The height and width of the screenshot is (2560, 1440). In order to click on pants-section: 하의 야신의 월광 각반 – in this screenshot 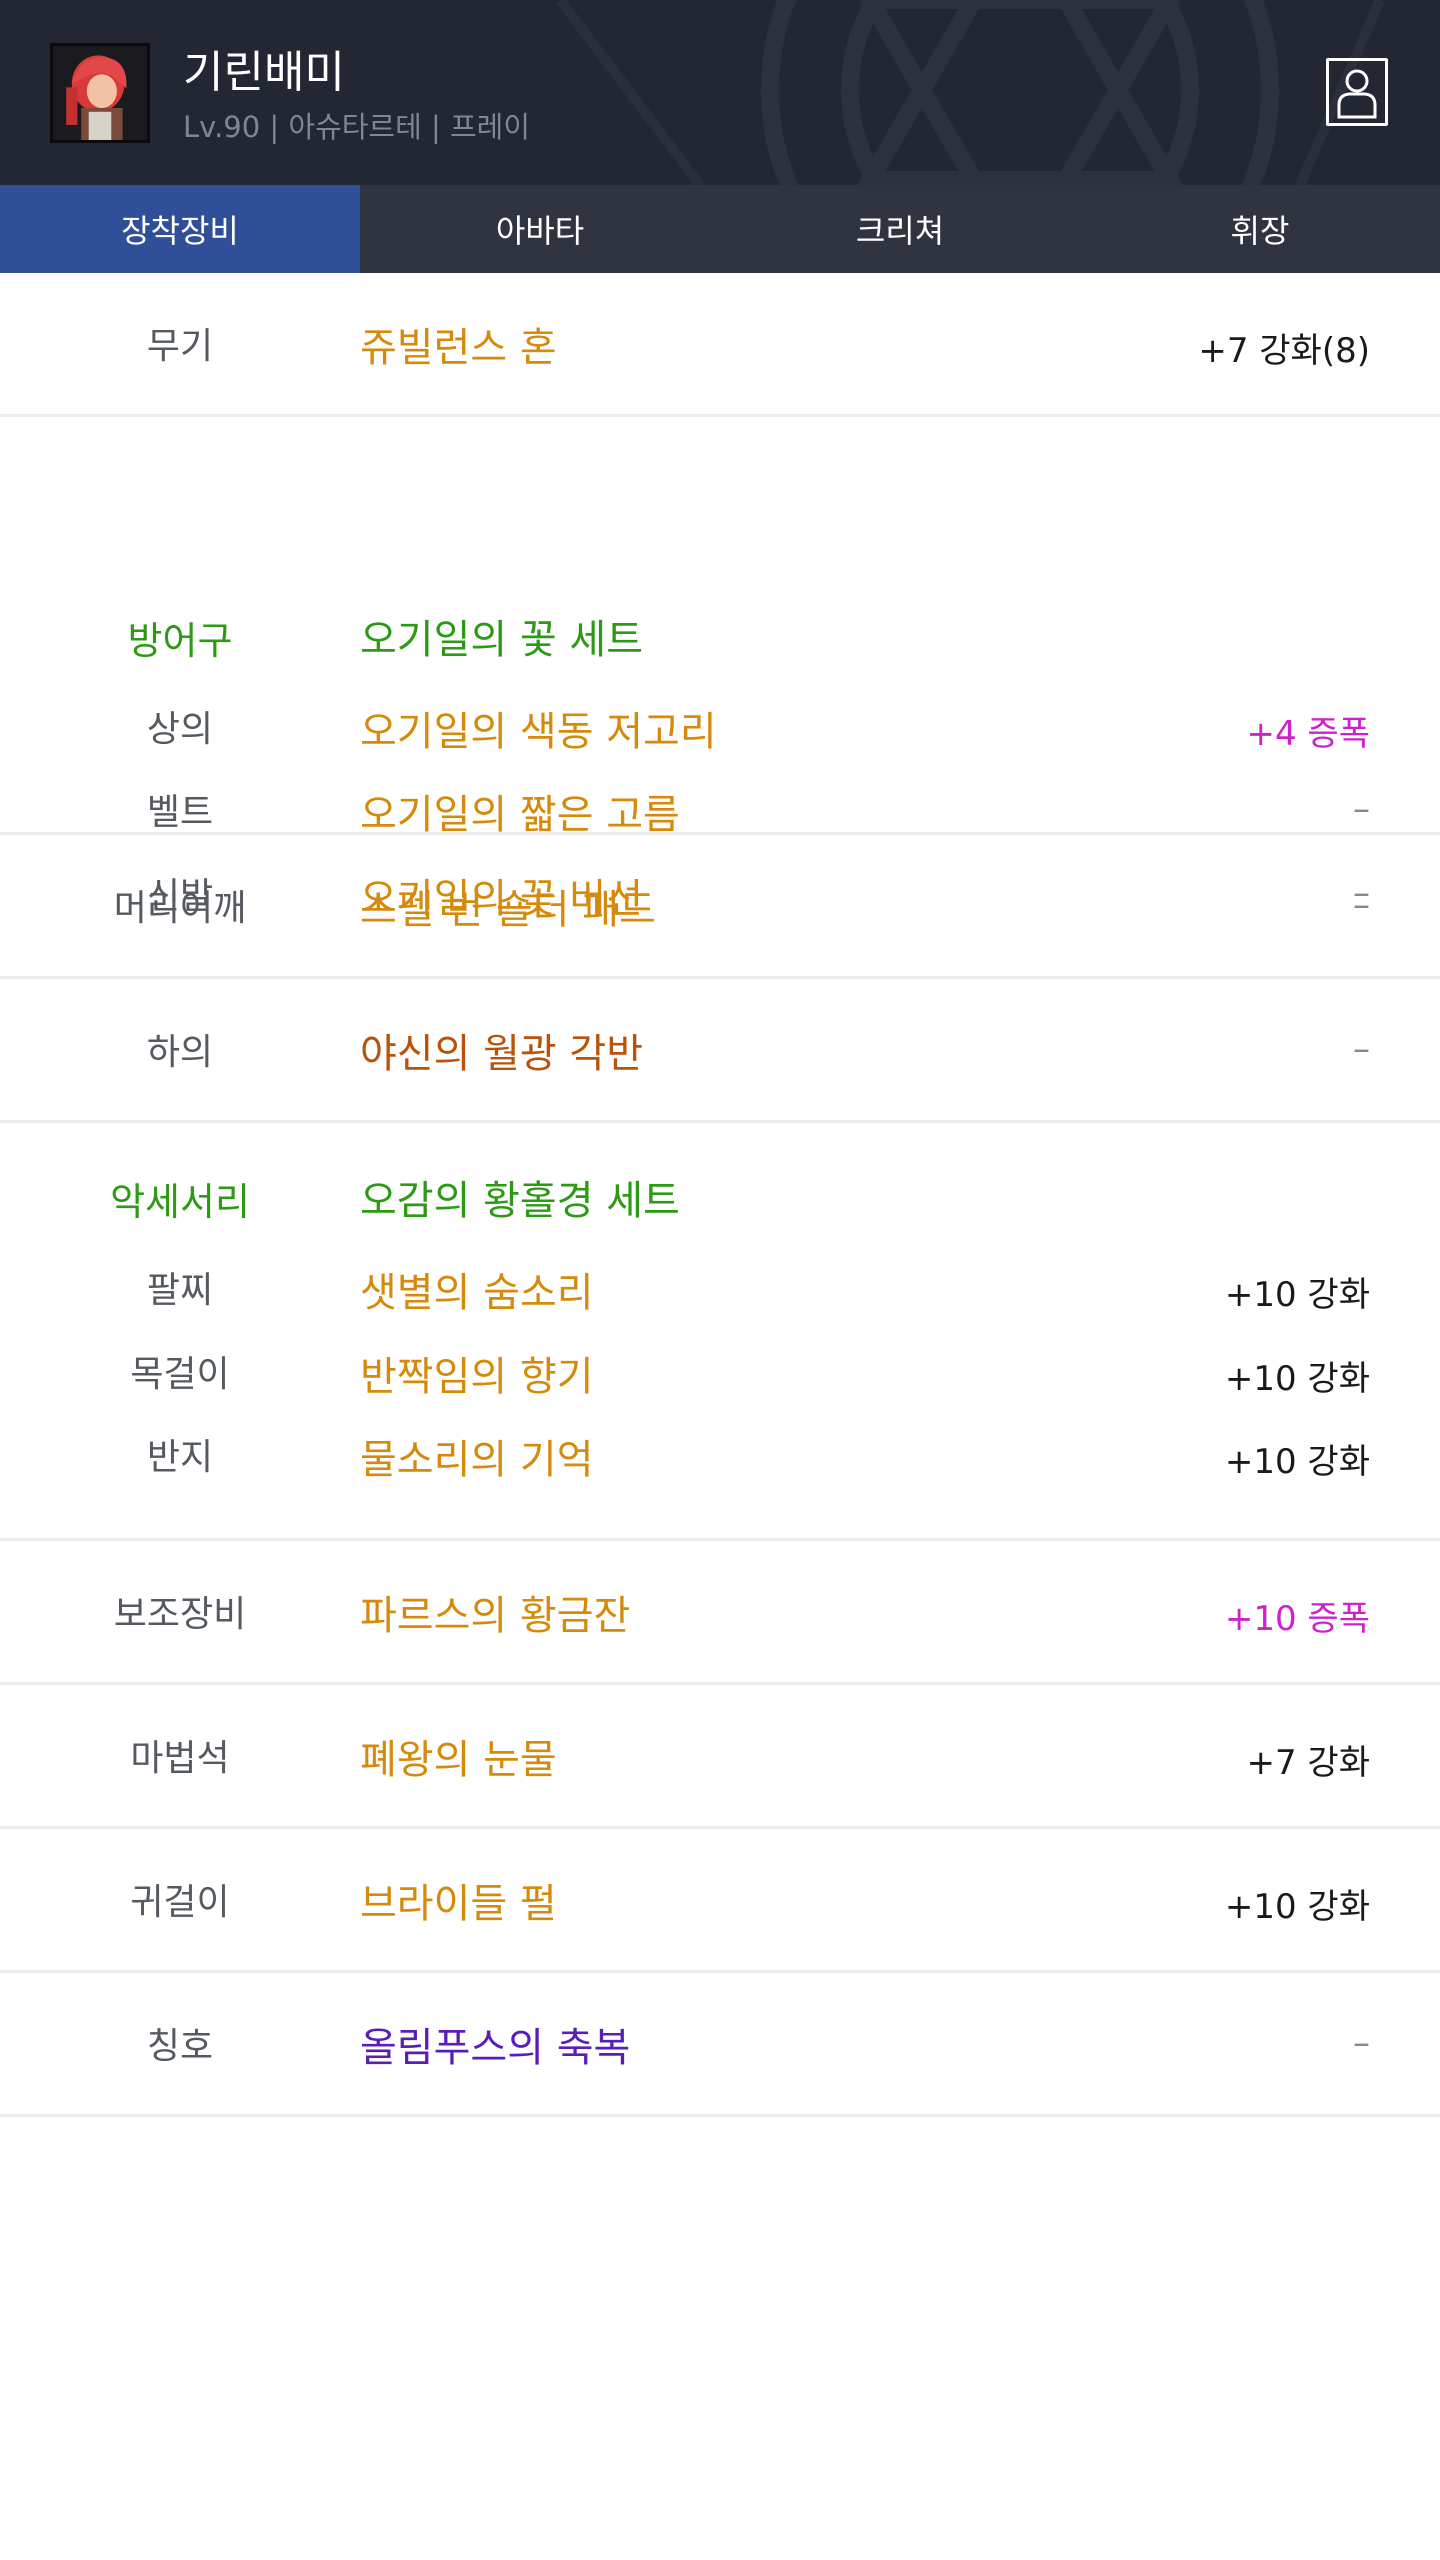, I will do `click(720, 1051)`.